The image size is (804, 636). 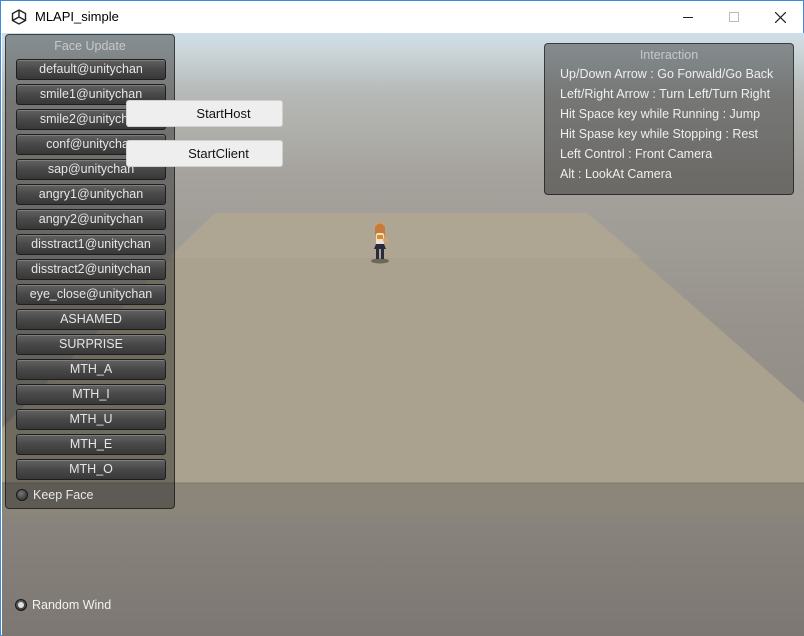 I want to click on title-bar: MLAPI_simple, so click(x=402, y=17).